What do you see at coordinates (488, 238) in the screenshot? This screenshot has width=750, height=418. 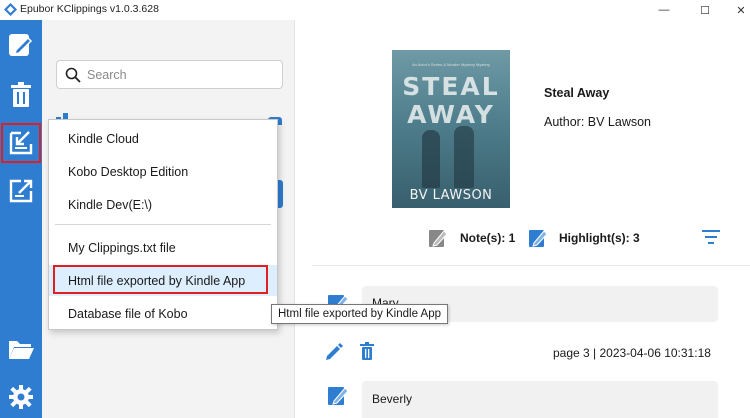 I see `notes-count: Note(s): 1` at bounding box center [488, 238].